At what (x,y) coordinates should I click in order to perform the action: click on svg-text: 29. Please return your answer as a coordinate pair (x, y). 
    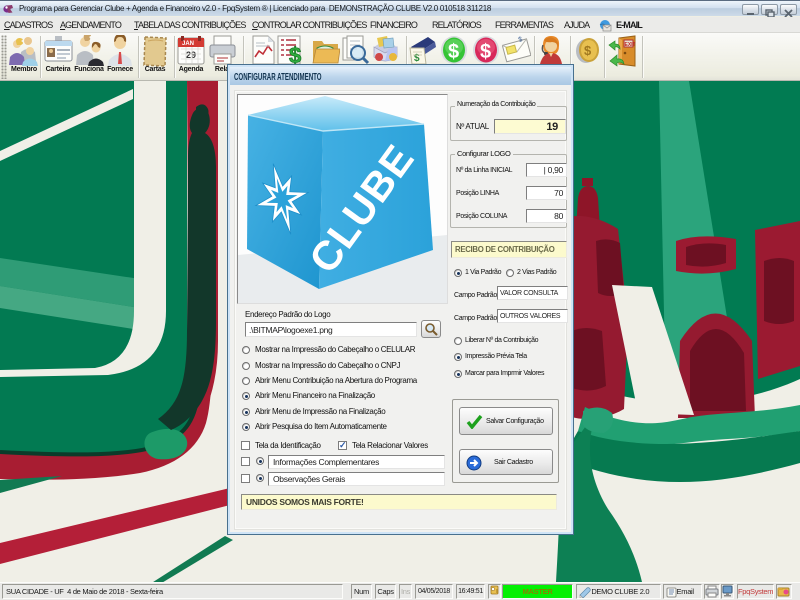
    Looking at the image, I should click on (191, 55).